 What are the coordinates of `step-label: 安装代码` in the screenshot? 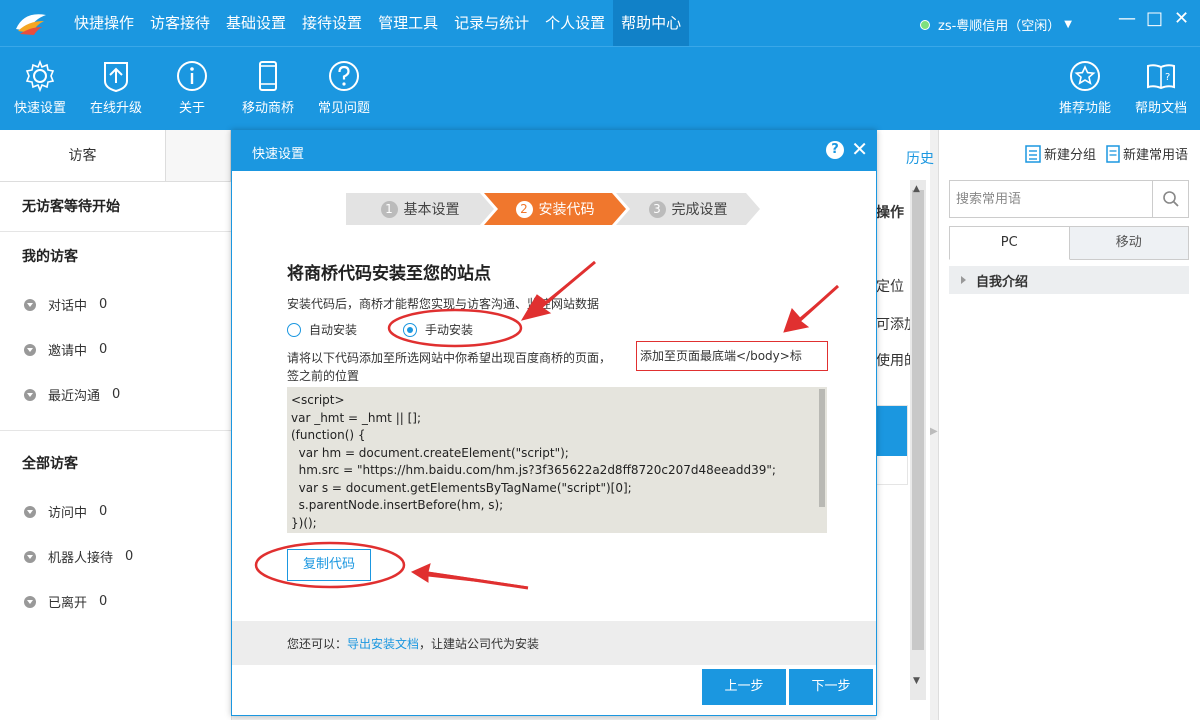 It's located at (566, 210).